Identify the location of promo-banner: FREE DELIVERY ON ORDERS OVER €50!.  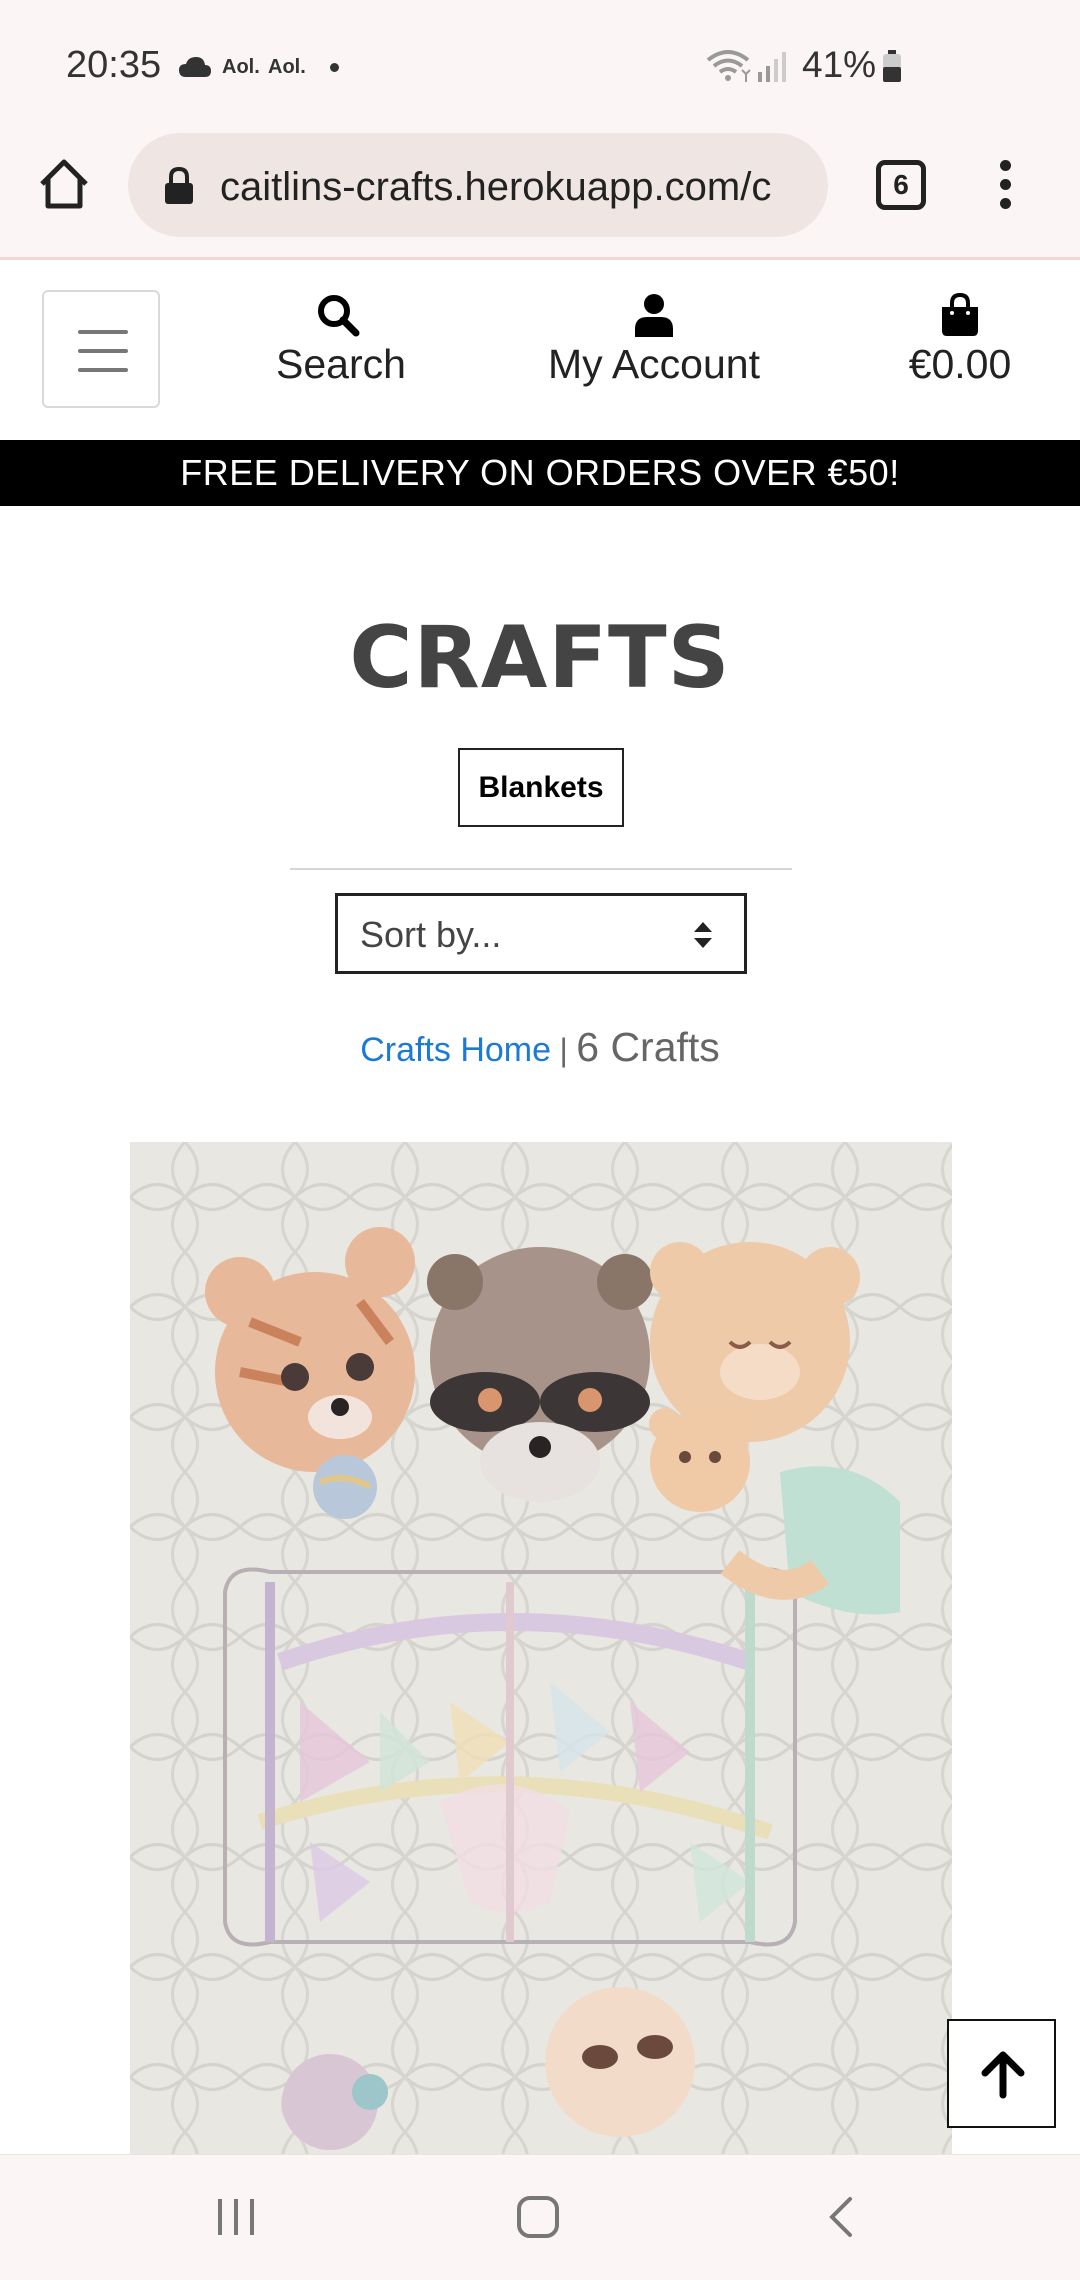
(540, 473).